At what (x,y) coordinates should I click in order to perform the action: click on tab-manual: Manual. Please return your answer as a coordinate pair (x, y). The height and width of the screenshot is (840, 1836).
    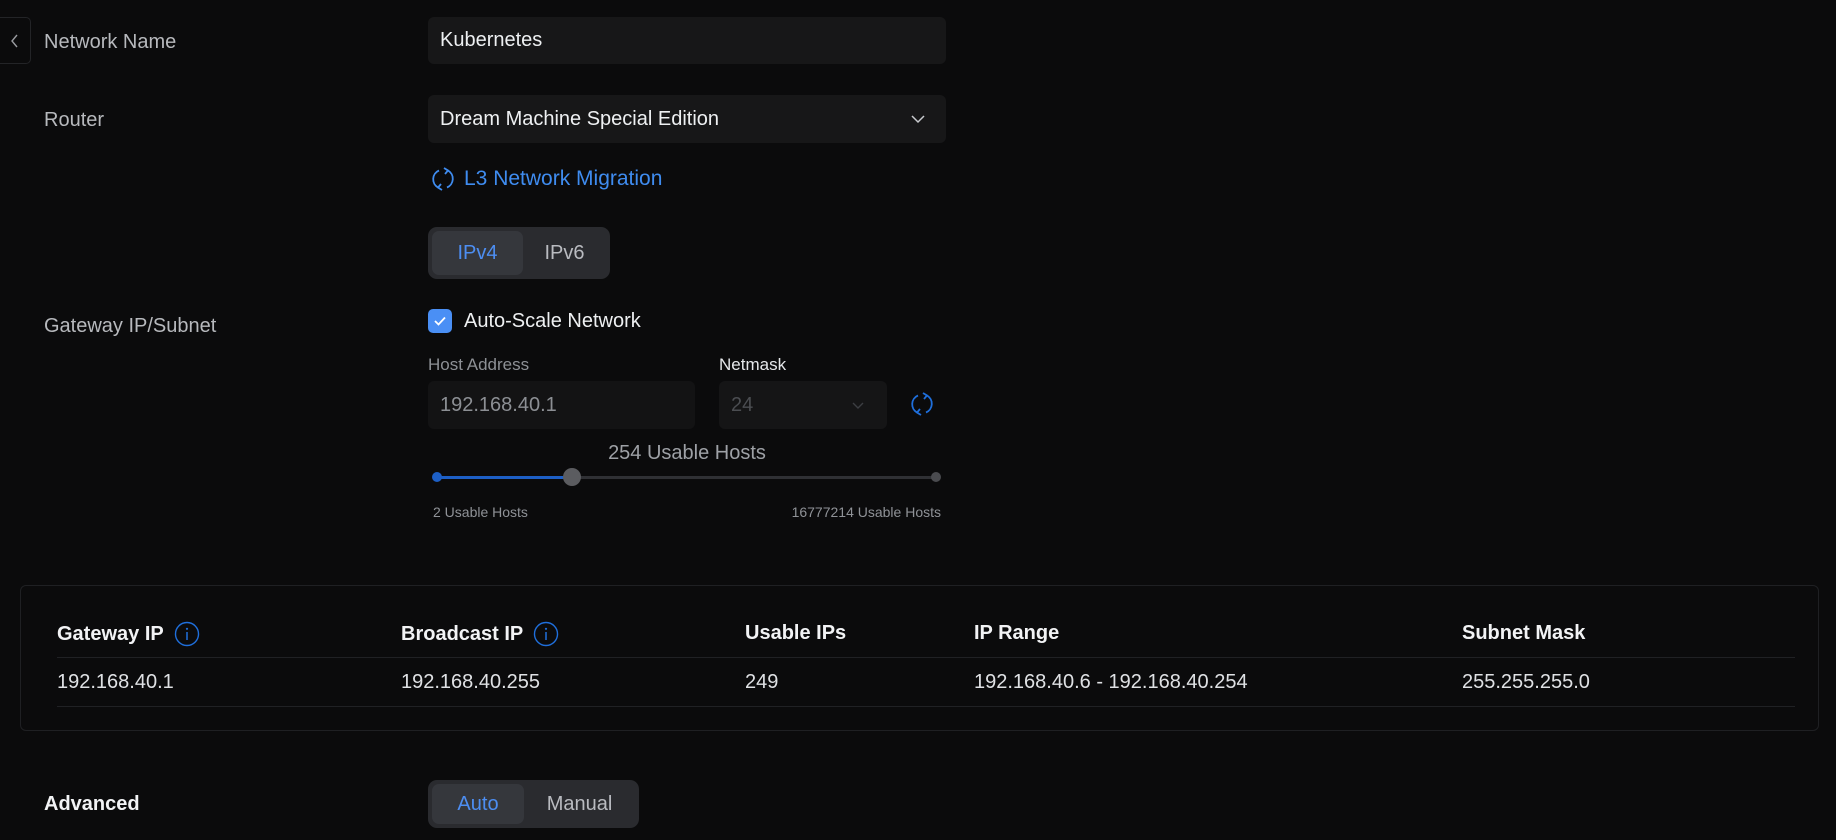
    Looking at the image, I should click on (579, 804).